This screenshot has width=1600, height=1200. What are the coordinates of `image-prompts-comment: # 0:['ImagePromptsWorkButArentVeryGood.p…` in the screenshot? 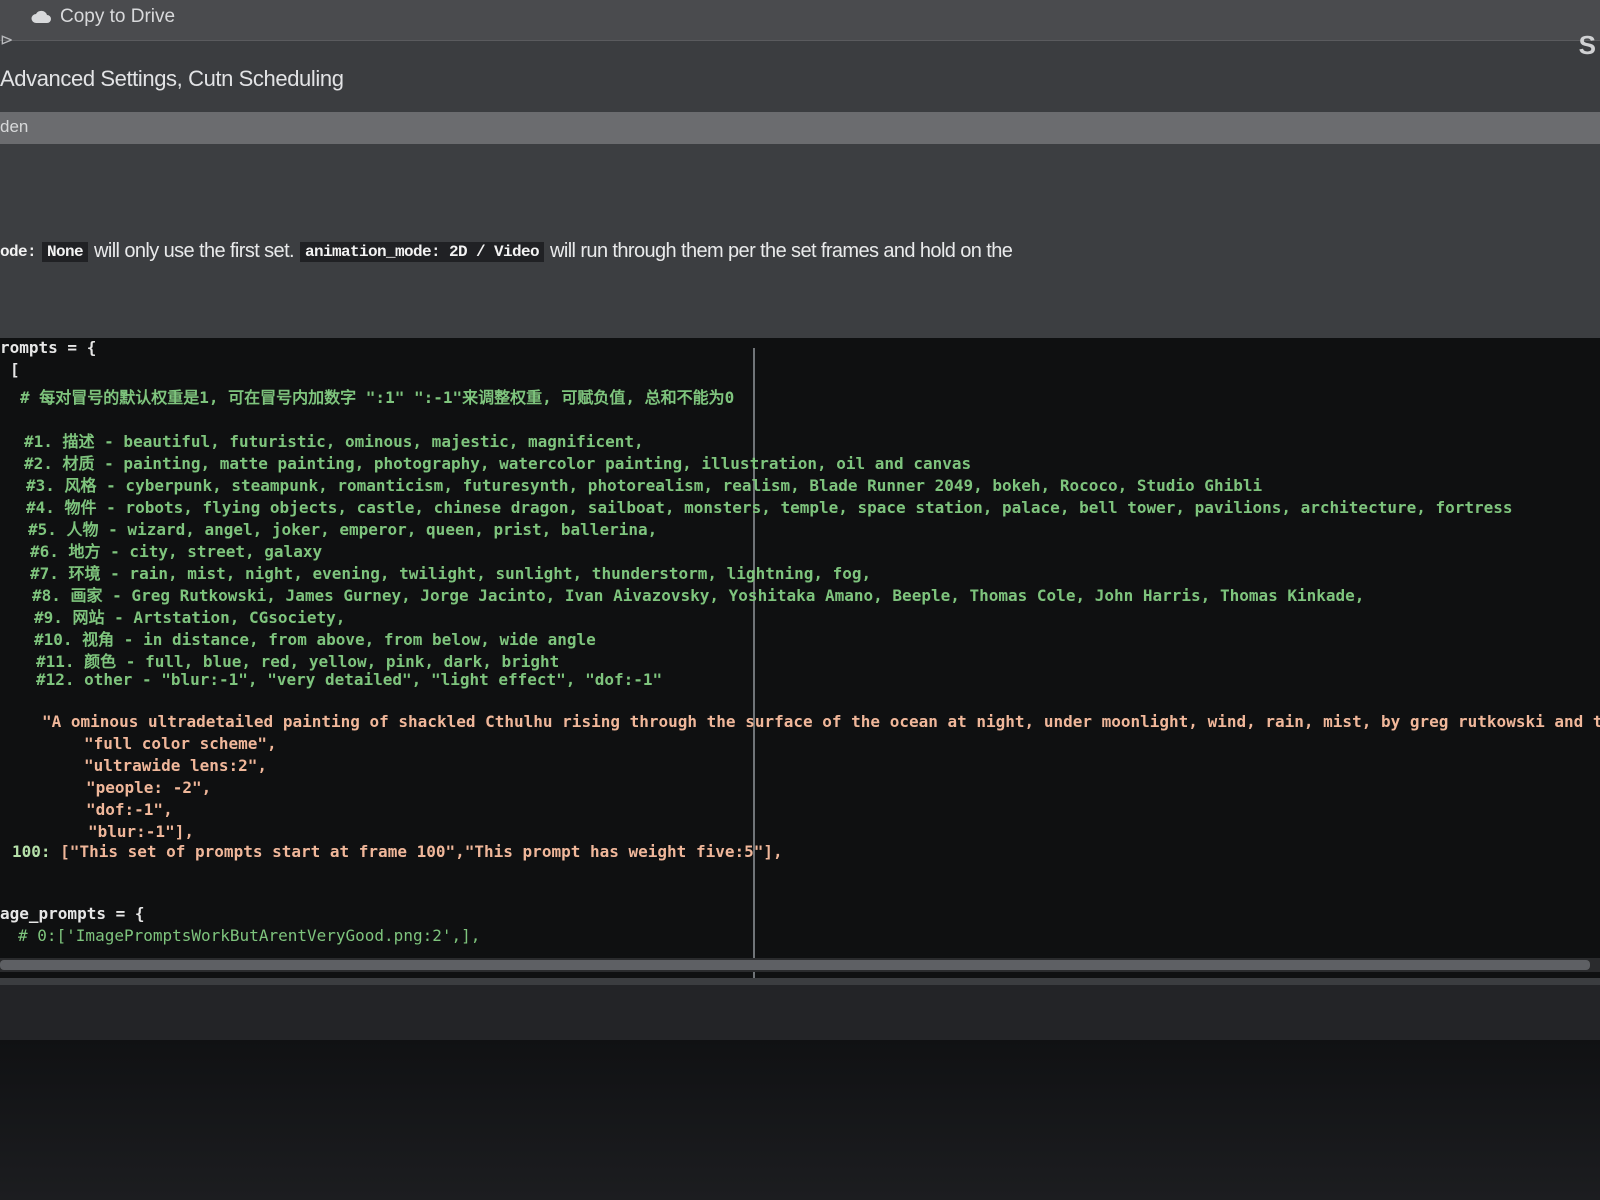 It's located at (249, 935).